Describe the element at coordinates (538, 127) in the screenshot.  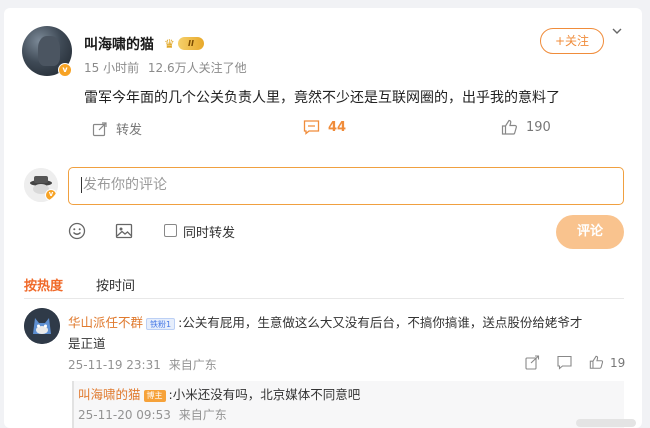
I see `like-count: 190` at that location.